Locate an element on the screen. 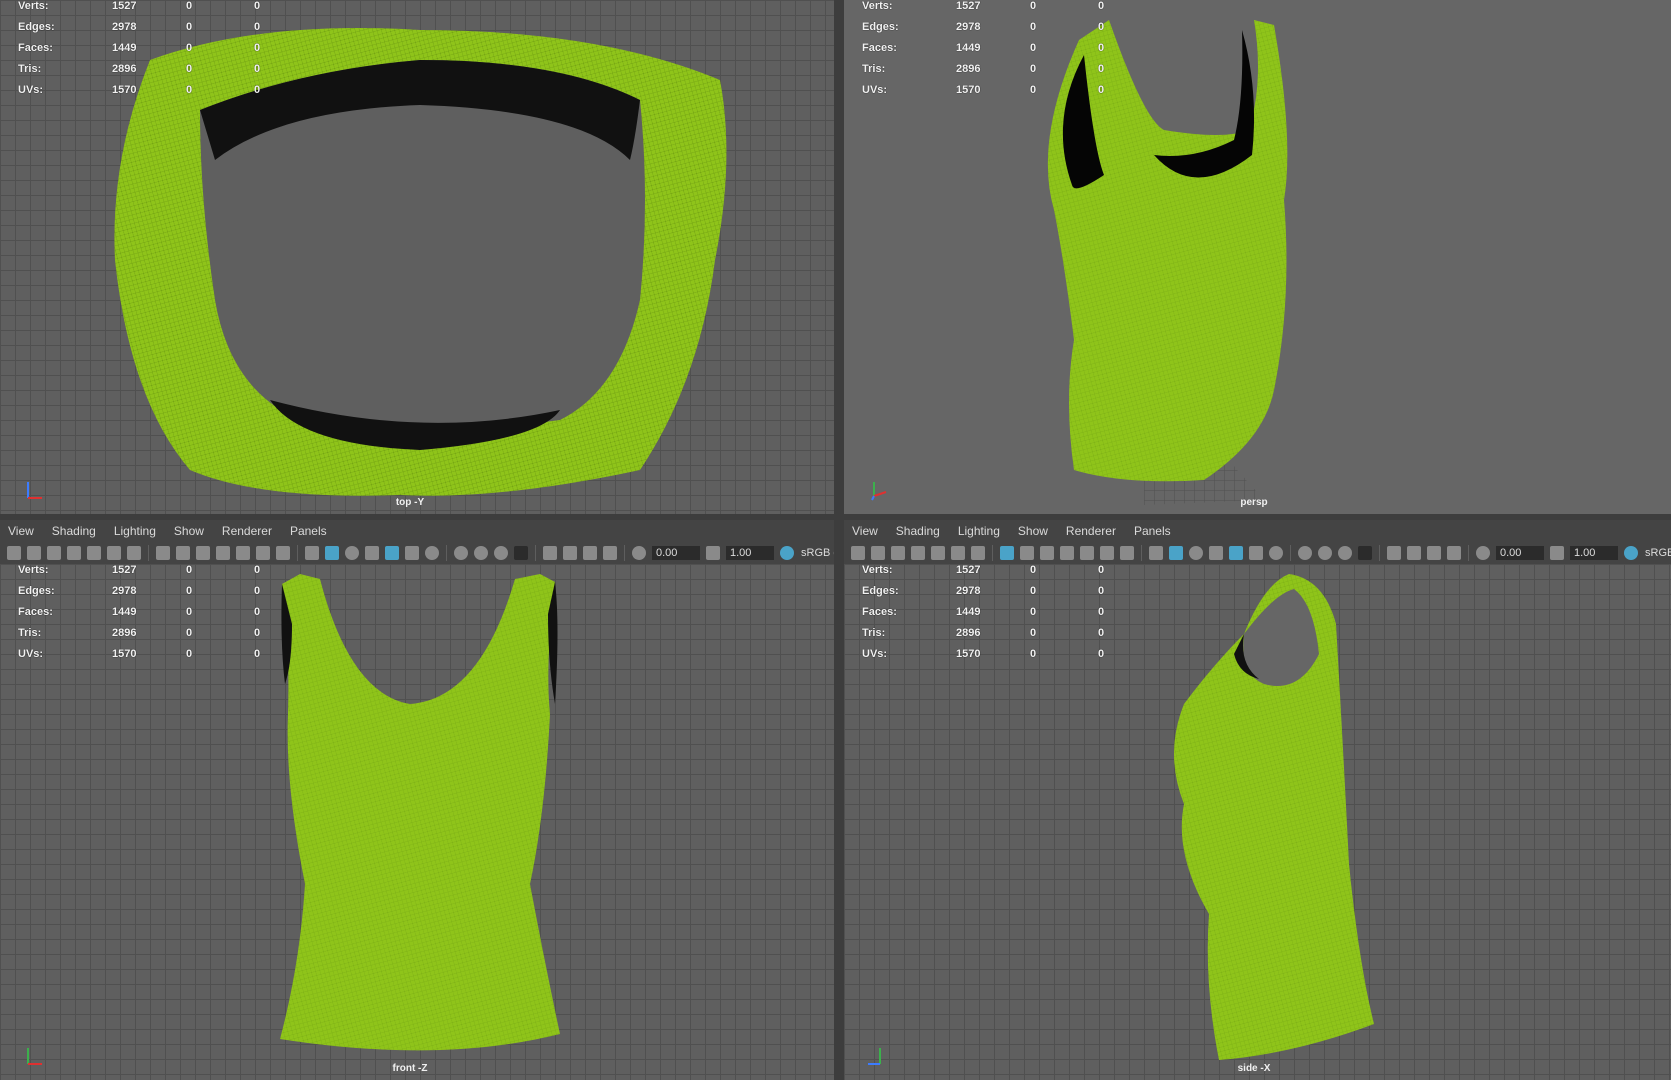 This screenshot has height=1080, width=1671. panel-divider-horizontal is located at coordinates (835, 517).